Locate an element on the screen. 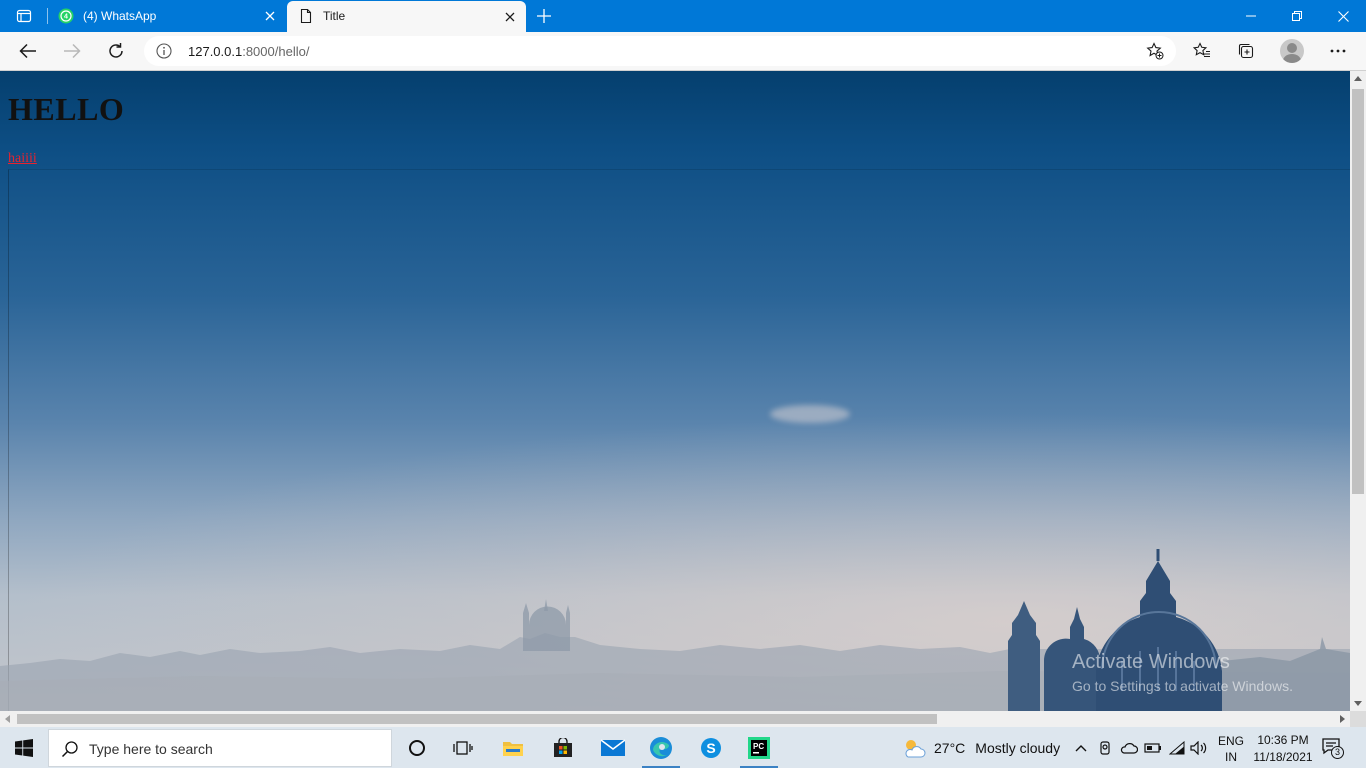 The image size is (1366, 768). watermark-title: Activate Windows is located at coordinates (1151, 662).